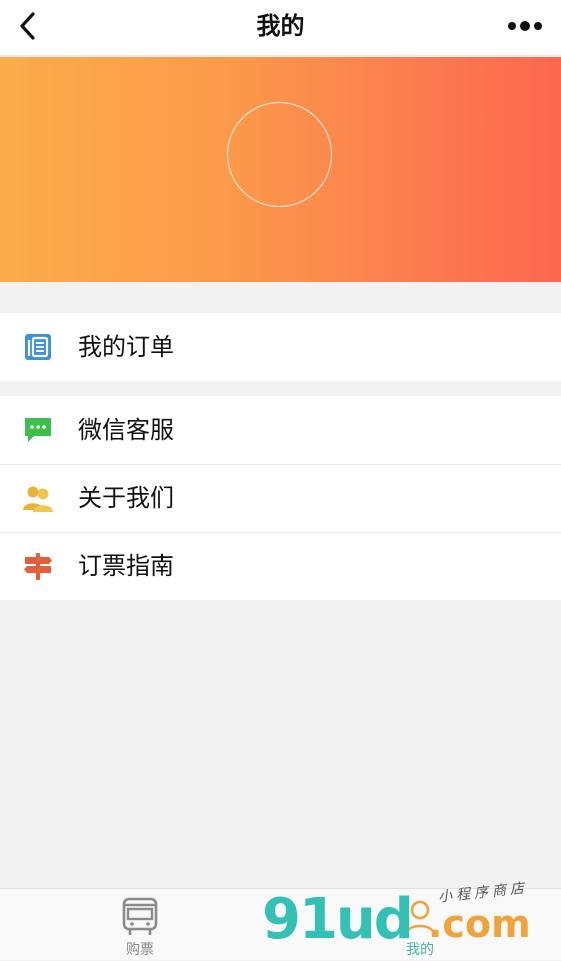 The width and height of the screenshot is (561, 961). I want to click on menu-group-orders: 我的订单, so click(280, 347).